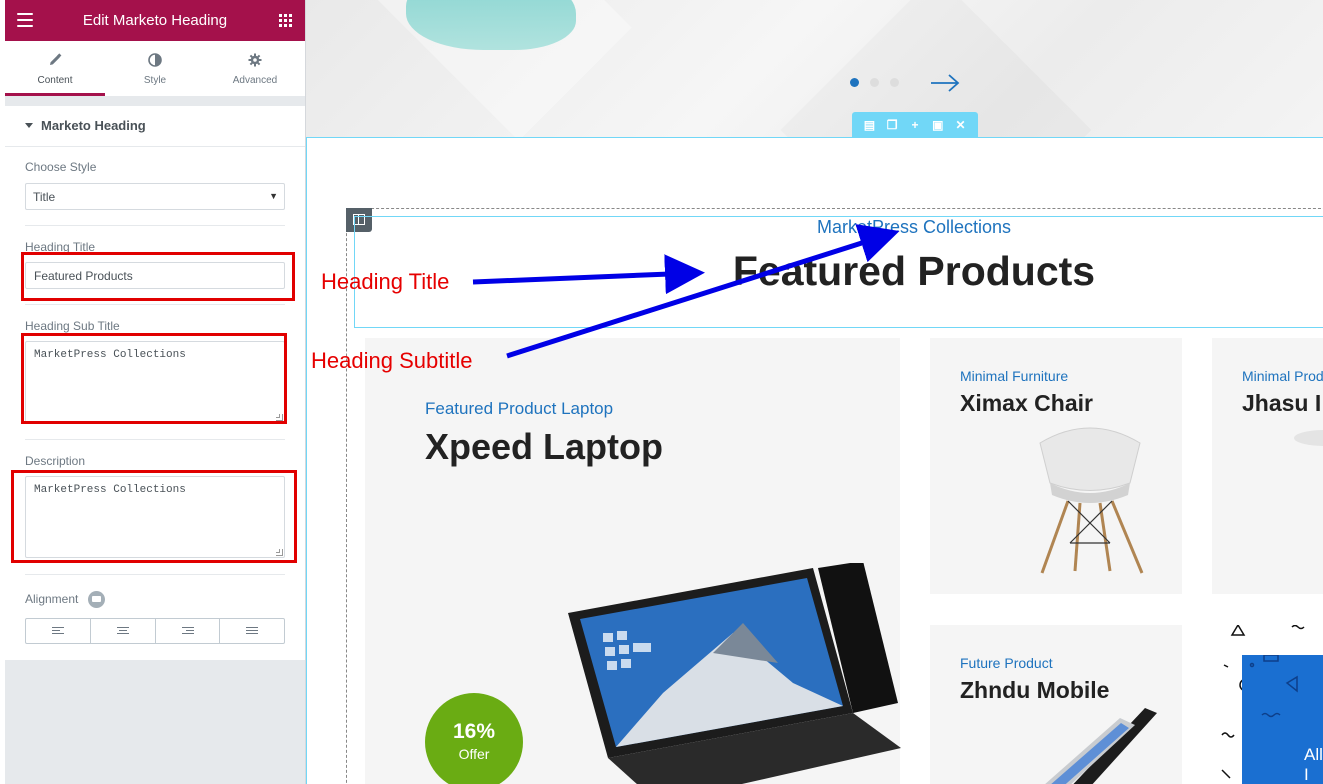 The width and height of the screenshot is (1323, 784). What do you see at coordinates (914, 227) in the screenshot?
I see `heading-subtitle: MarketPress Collections` at bounding box center [914, 227].